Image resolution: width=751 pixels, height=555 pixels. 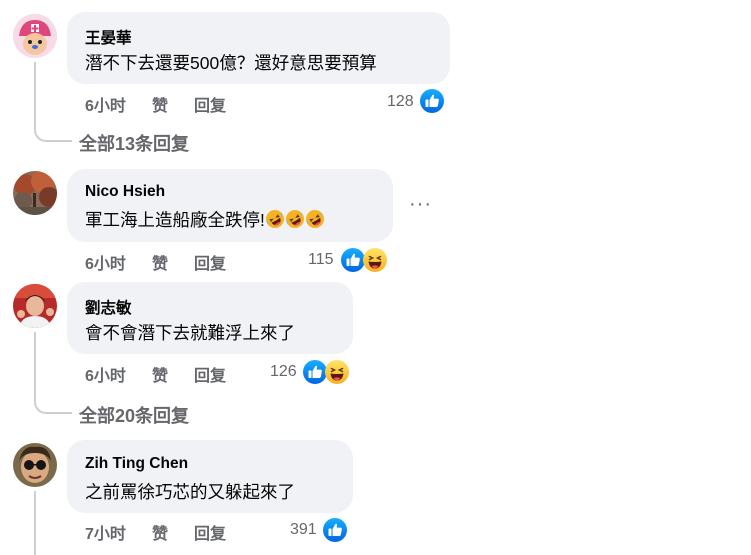 What do you see at coordinates (136, 464) in the screenshot?
I see `comment-author: Zih Ting Chen` at bounding box center [136, 464].